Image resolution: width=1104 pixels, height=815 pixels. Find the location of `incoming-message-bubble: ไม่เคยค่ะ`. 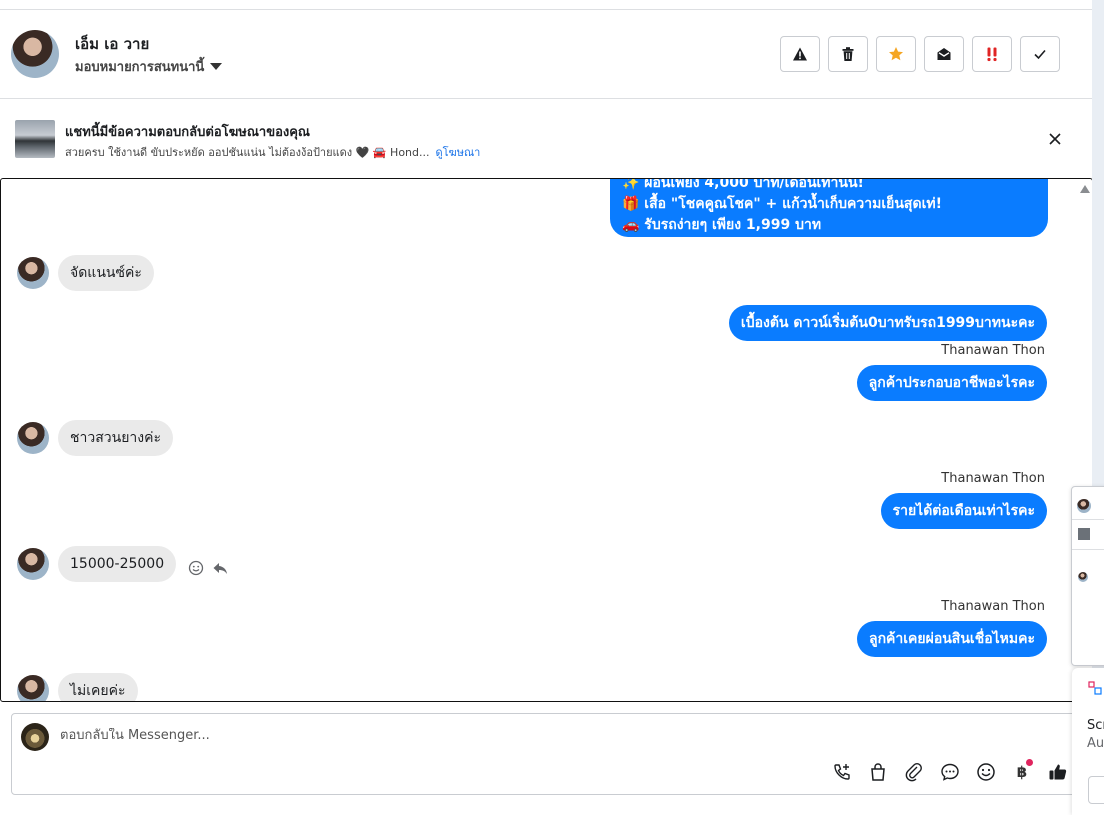

incoming-message-bubble: ไม่เคยค่ะ is located at coordinates (98, 687).